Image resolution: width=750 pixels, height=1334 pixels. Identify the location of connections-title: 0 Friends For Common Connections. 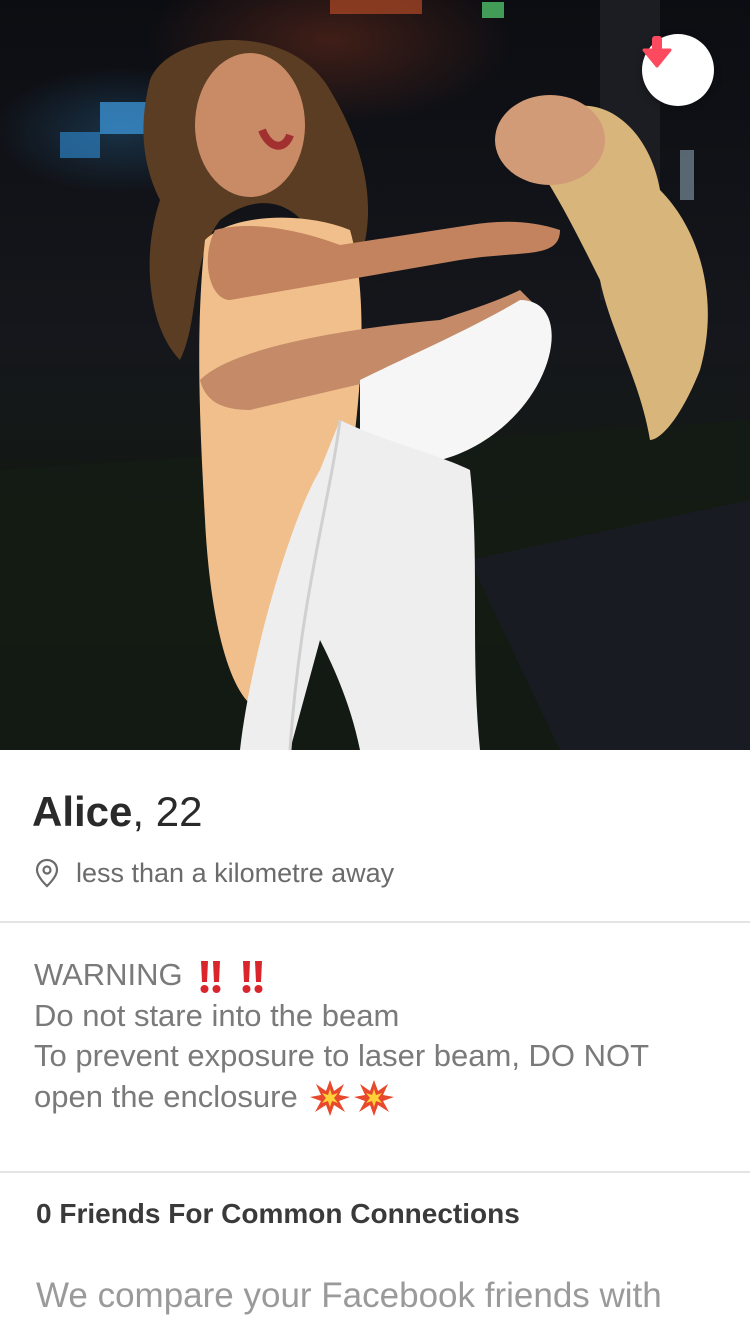
(278, 1213).